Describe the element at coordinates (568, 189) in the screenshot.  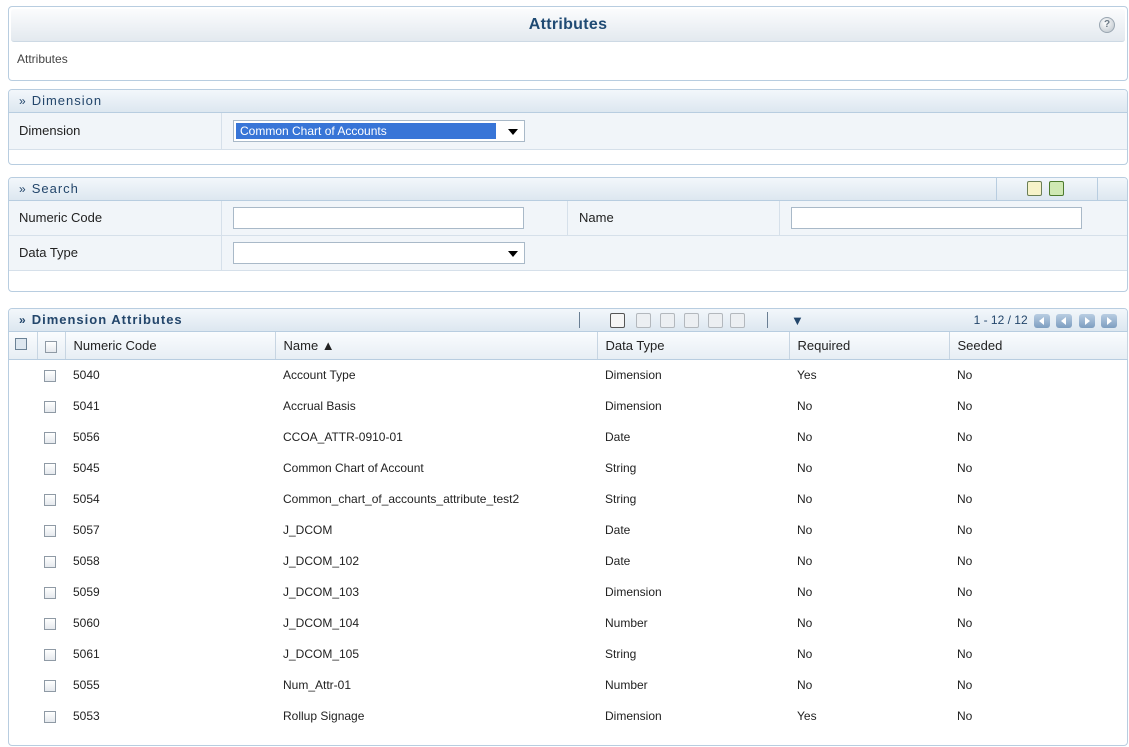
I see `search-section-header: » Search` at that location.